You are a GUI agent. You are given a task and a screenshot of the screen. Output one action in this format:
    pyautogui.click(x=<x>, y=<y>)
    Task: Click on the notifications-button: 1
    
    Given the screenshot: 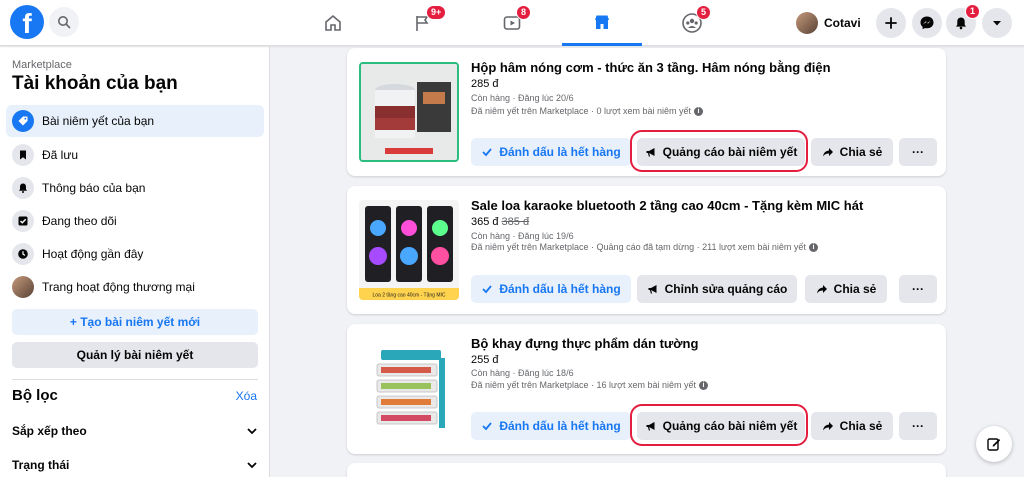 What is the action you would take?
    pyautogui.click(x=963, y=21)
    